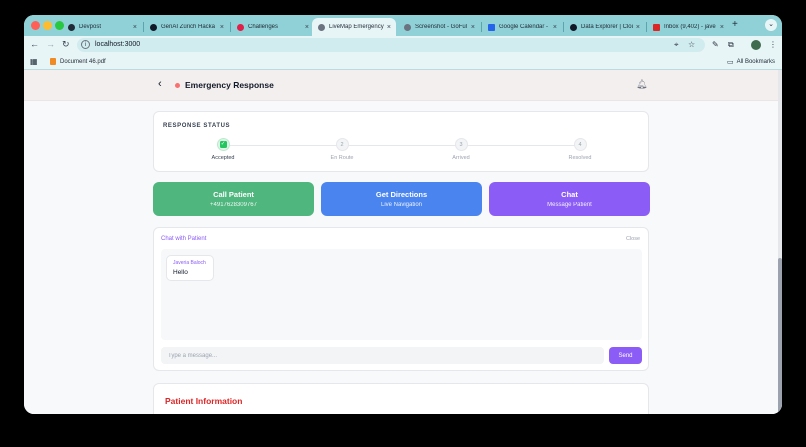 Image resolution: width=806 pixels, height=447 pixels. I want to click on globe-icon, so click(321, 27).